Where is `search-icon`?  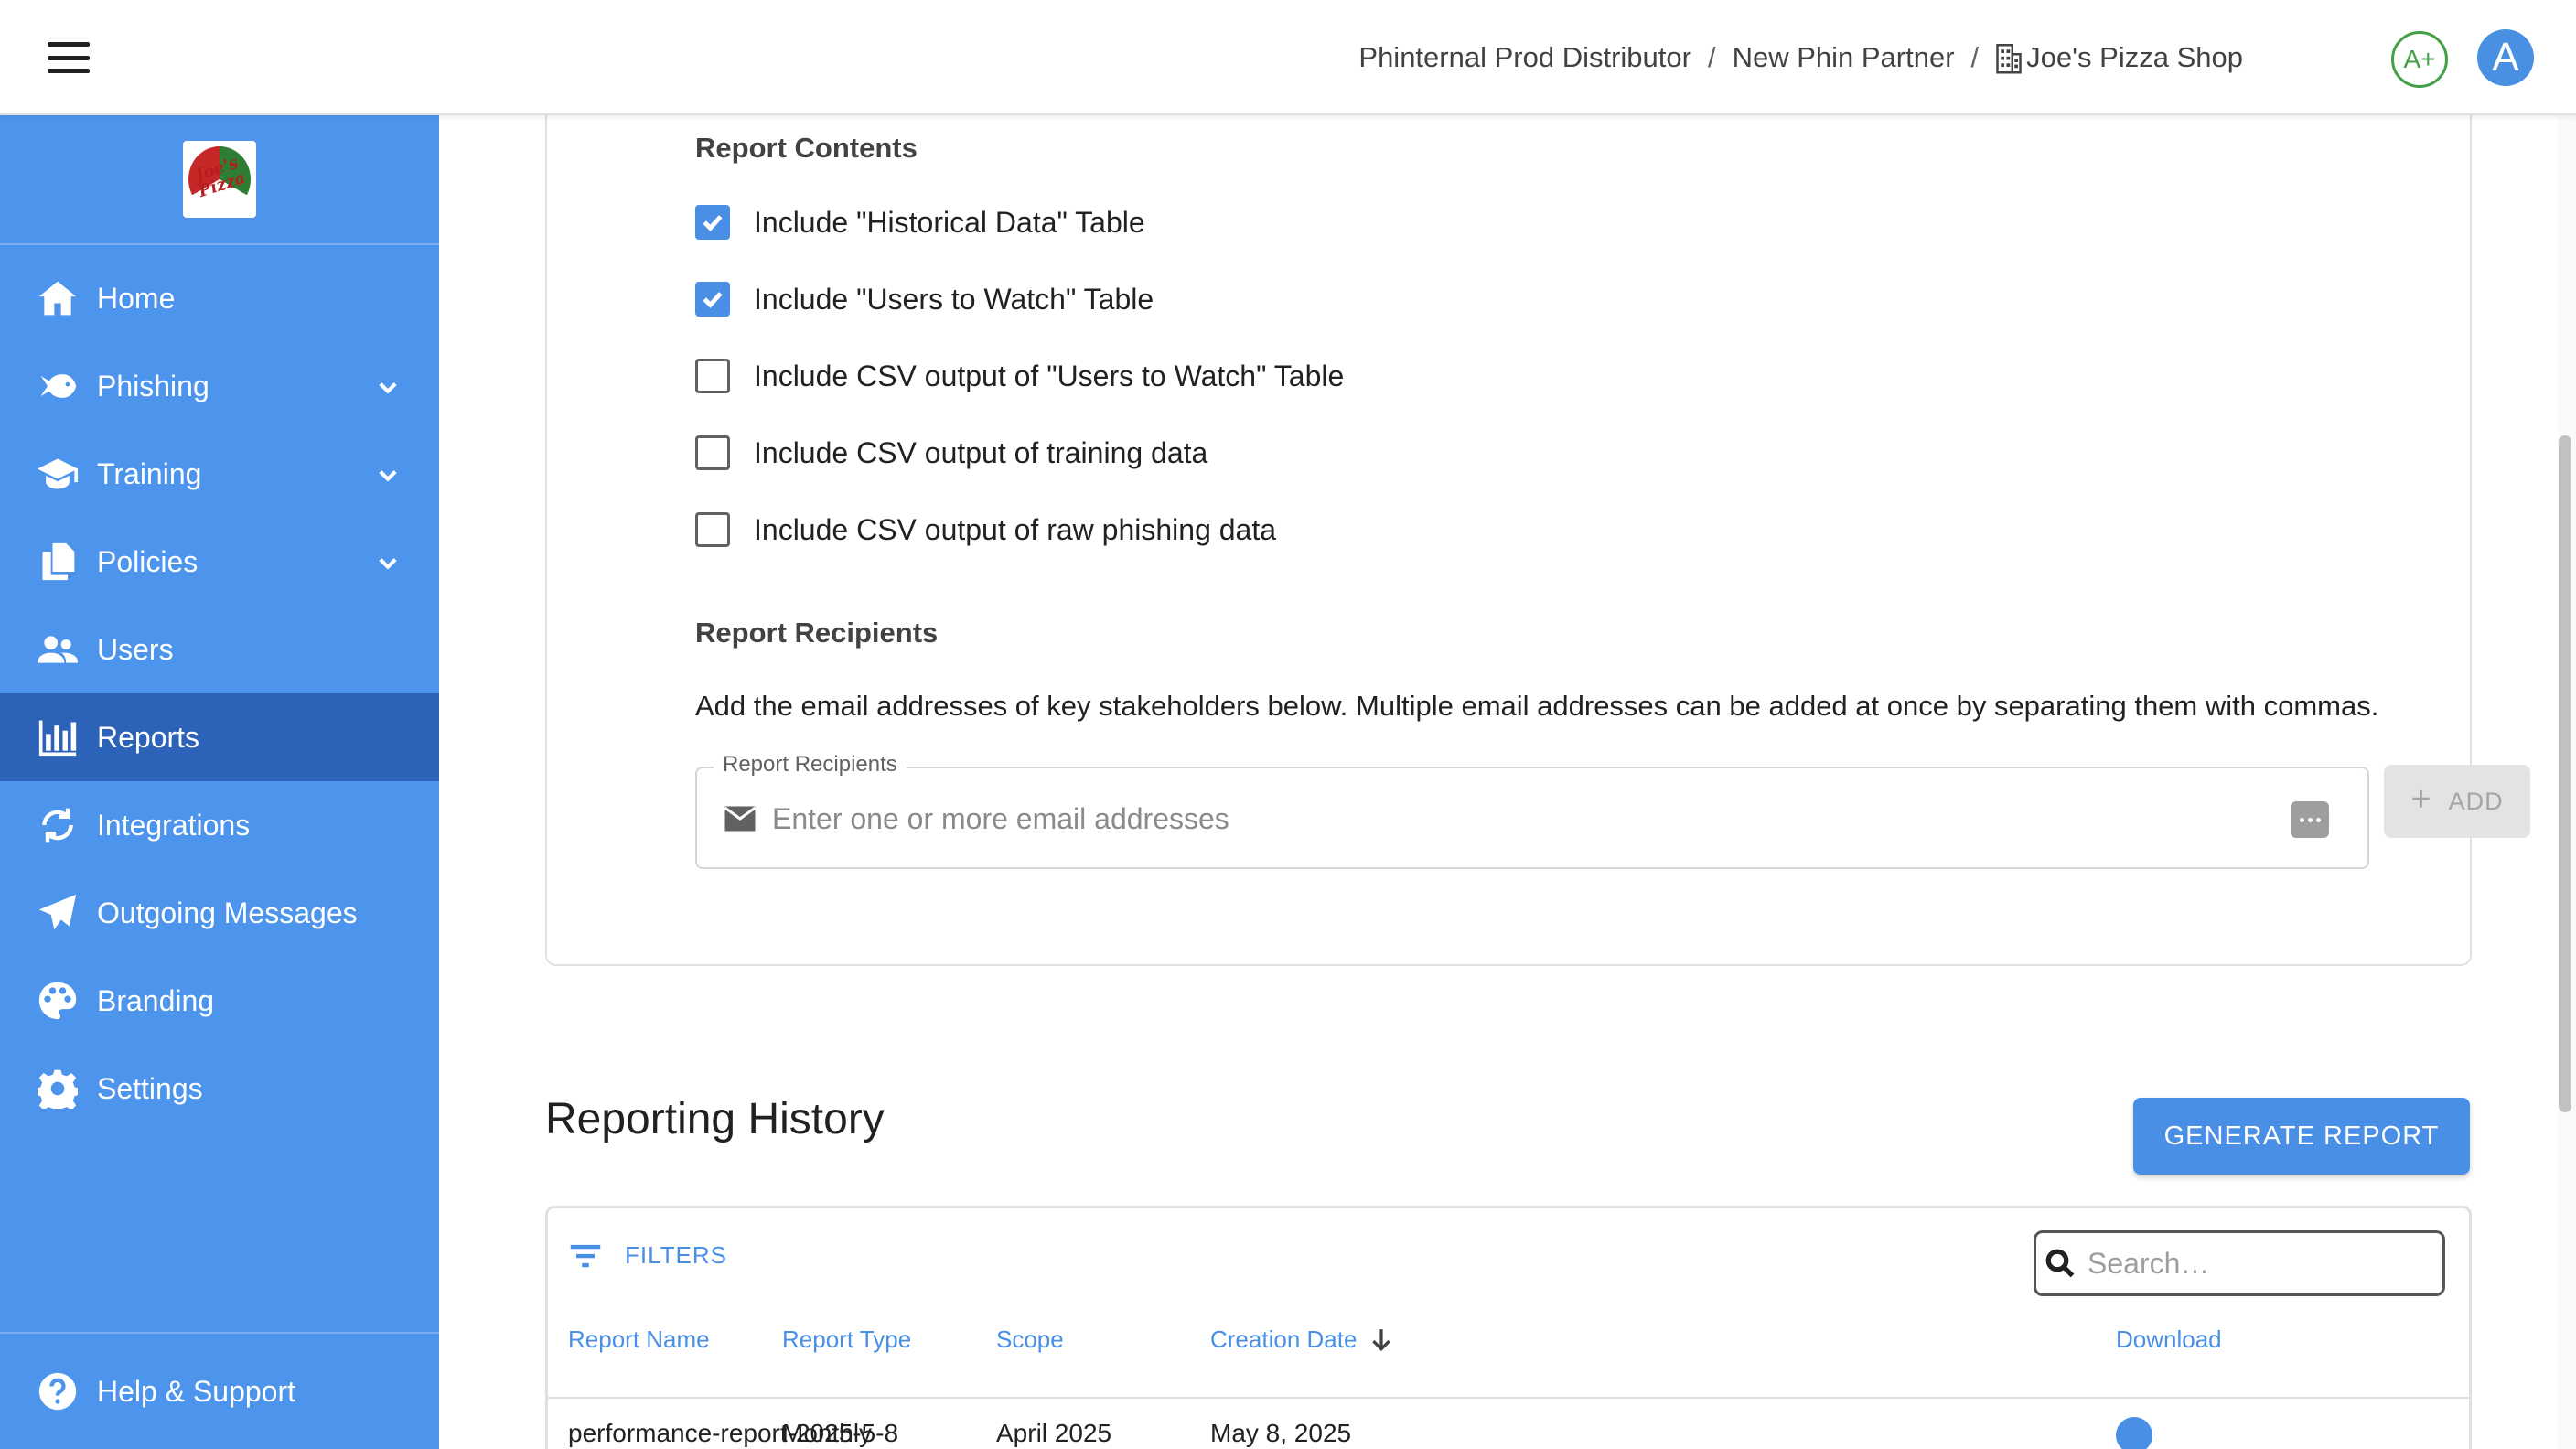 search-icon is located at coordinates (2060, 1264).